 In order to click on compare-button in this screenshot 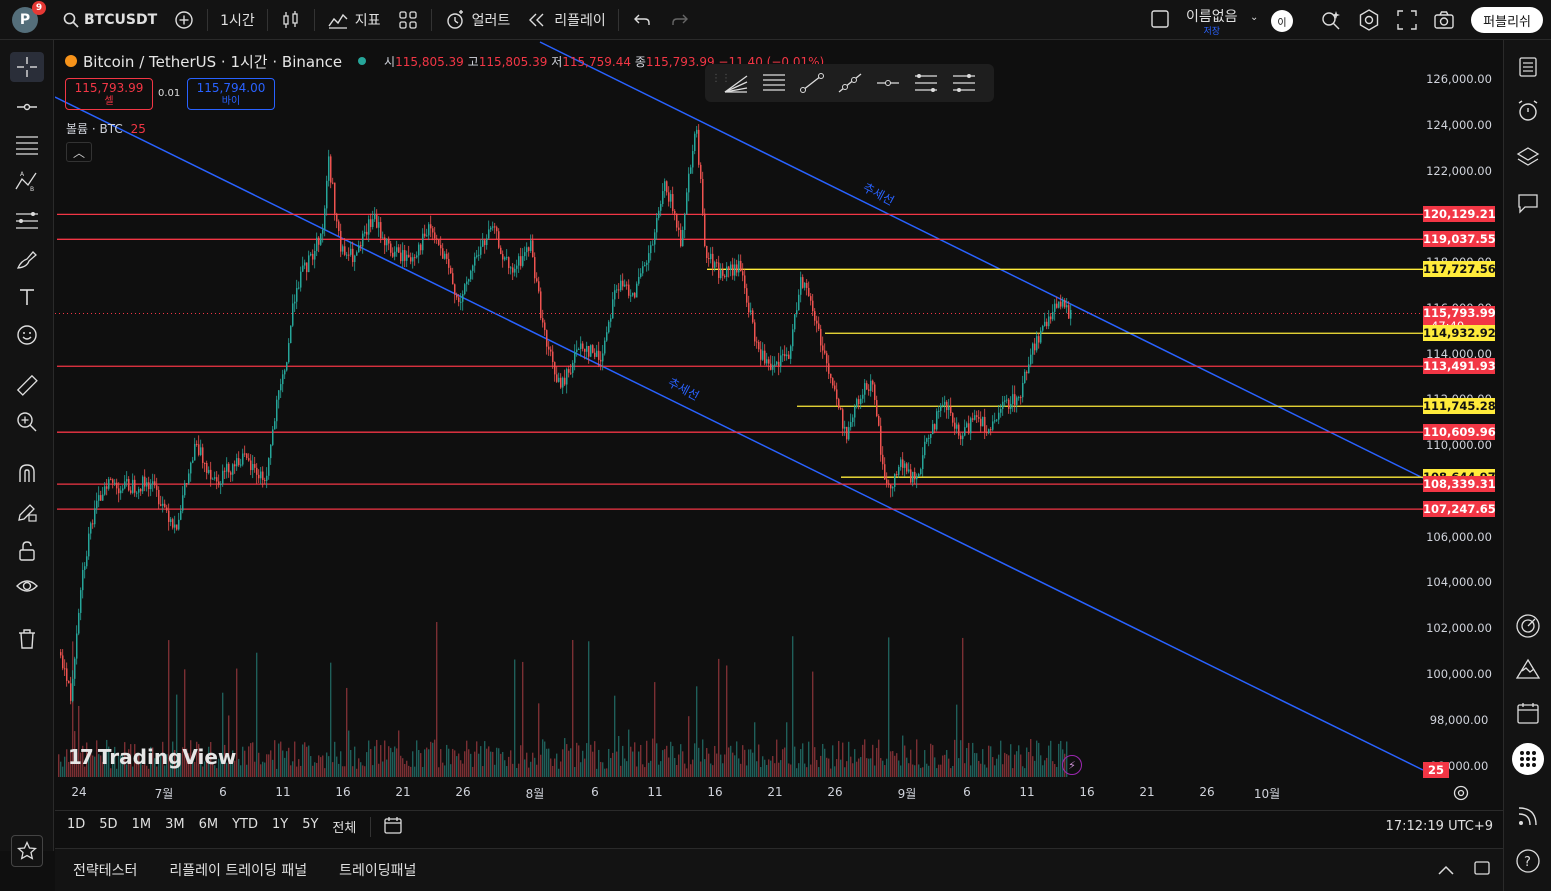, I will do `click(184, 20)`.